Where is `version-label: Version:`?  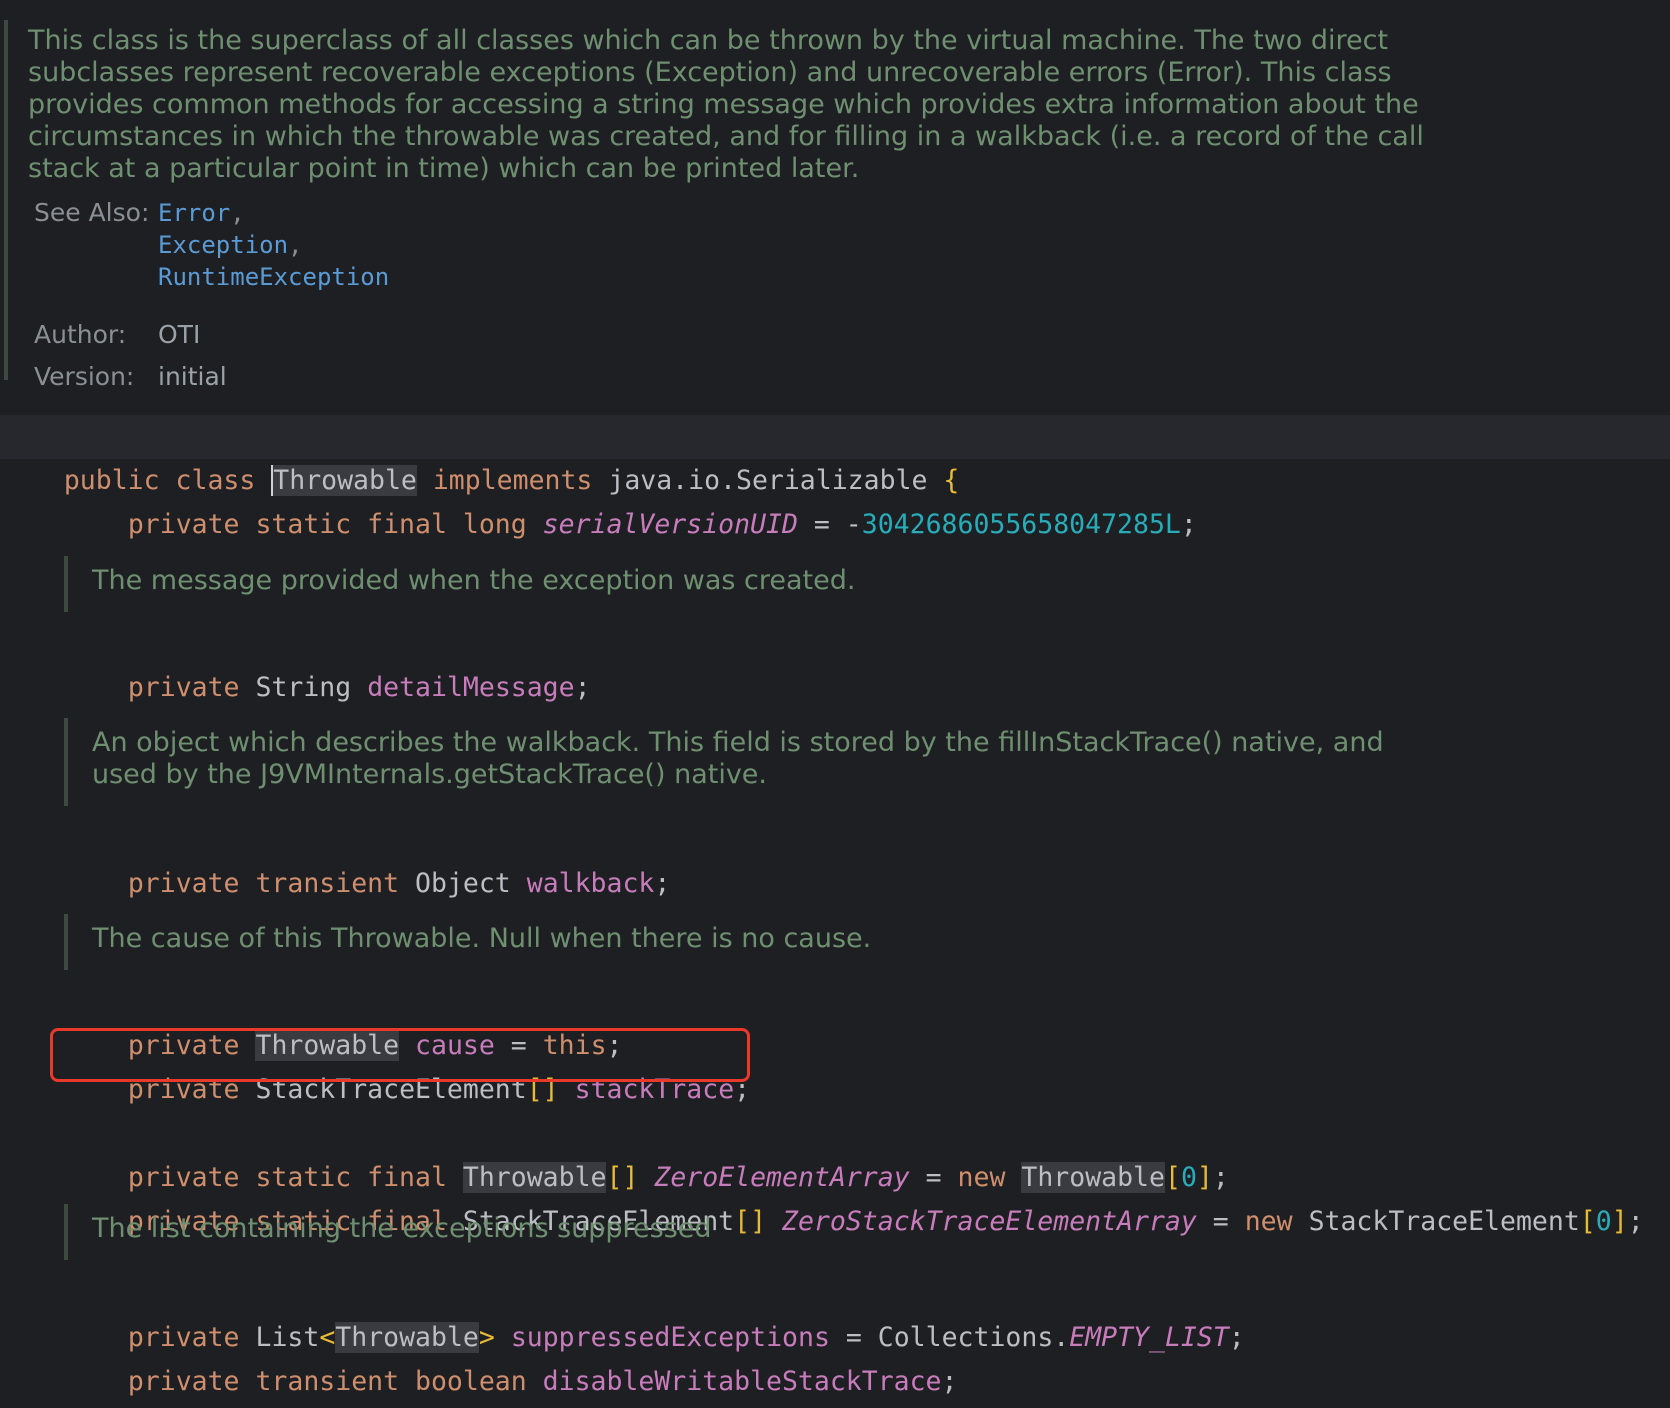
version-label: Version: is located at coordinates (84, 376).